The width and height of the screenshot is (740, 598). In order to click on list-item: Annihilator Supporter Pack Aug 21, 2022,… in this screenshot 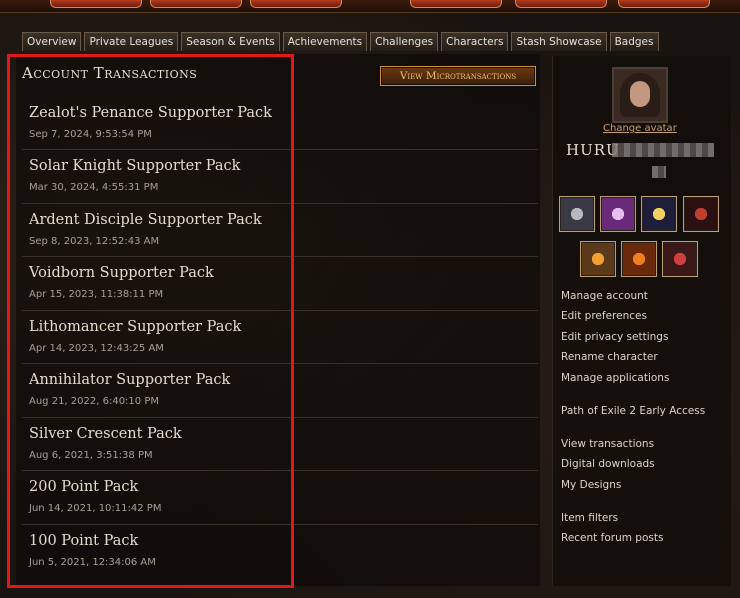, I will do `click(280, 391)`.